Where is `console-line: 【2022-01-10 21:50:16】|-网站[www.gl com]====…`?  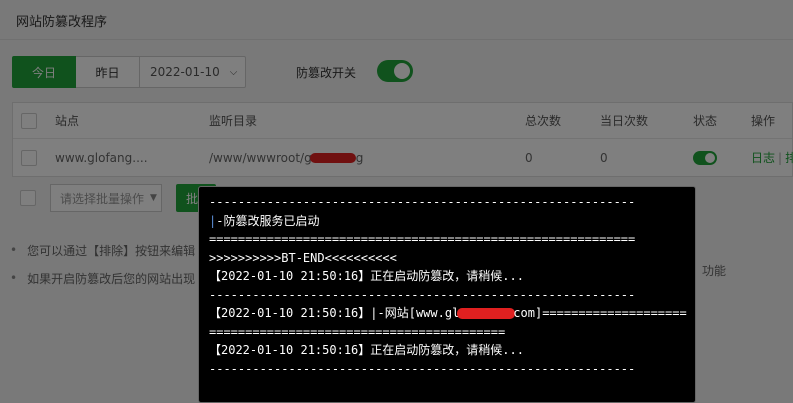
console-line: 【2022-01-10 21:50:16】|-网站[www.gl com]====… is located at coordinates (448, 313).